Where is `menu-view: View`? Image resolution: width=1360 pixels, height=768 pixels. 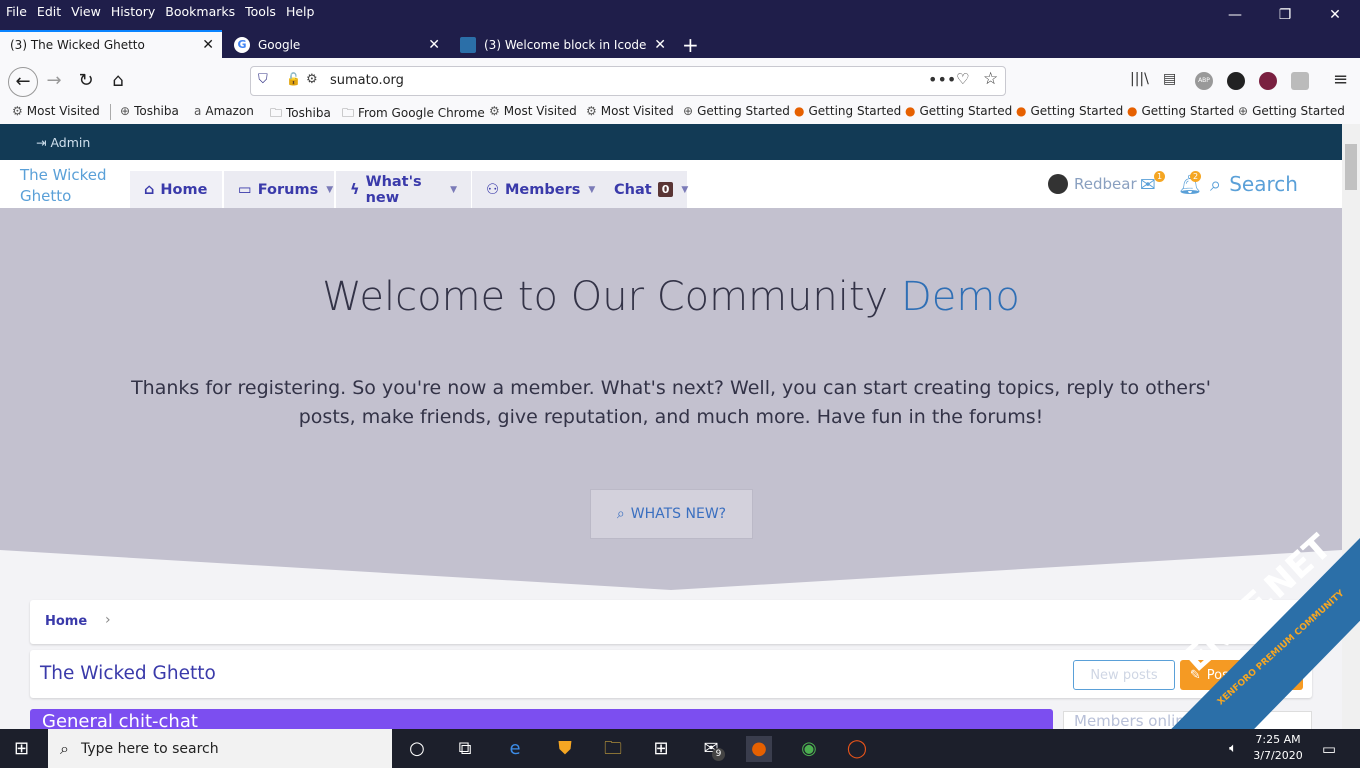
menu-view: View is located at coordinates (86, 11).